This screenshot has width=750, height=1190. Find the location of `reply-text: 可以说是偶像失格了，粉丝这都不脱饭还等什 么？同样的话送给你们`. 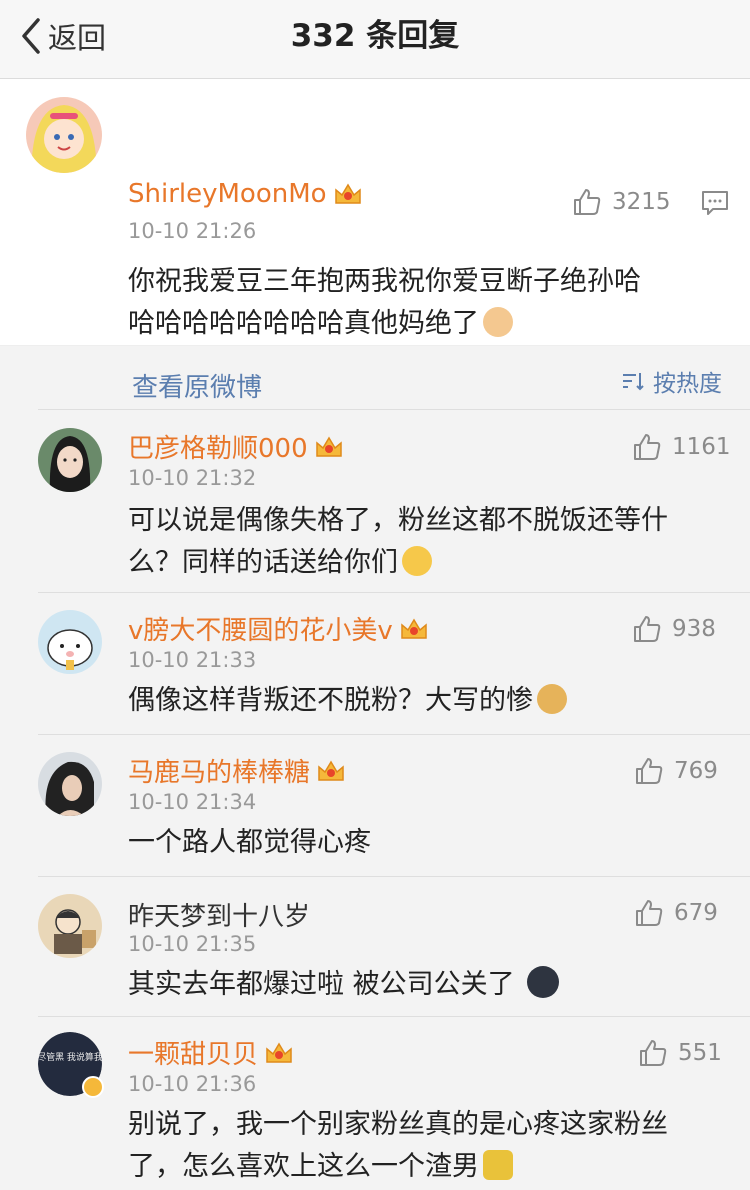

reply-text: 可以说是偶像失格了，粉丝这都不脱饭还等什 么？同样的话送给你们 is located at coordinates (398, 542).